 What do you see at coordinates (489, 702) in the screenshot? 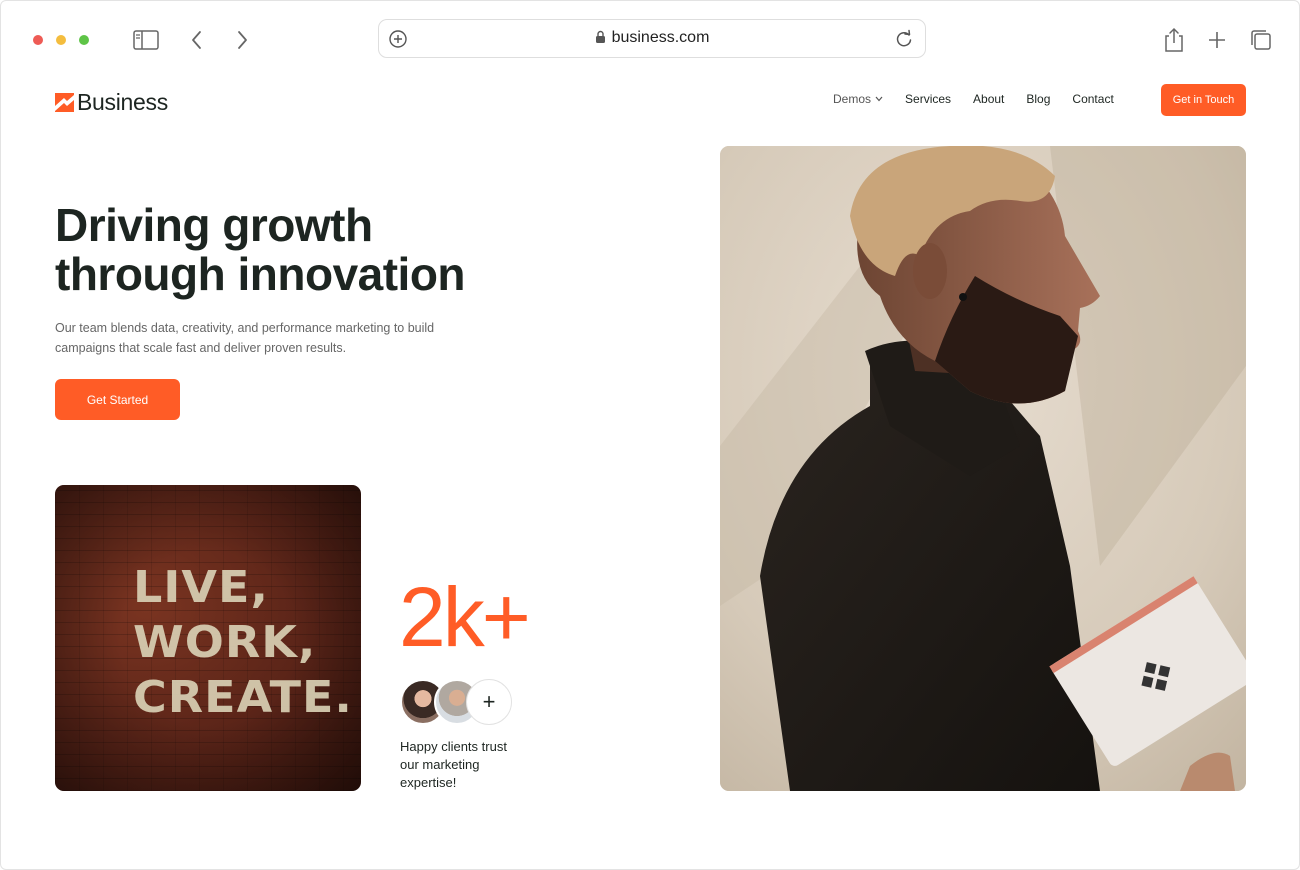
I see `more-clients-avatar: +` at bounding box center [489, 702].